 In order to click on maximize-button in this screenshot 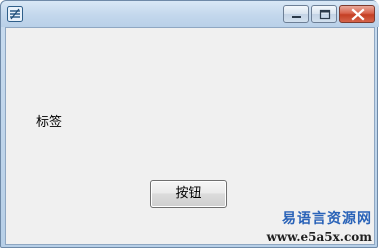, I will do `click(324, 14)`.